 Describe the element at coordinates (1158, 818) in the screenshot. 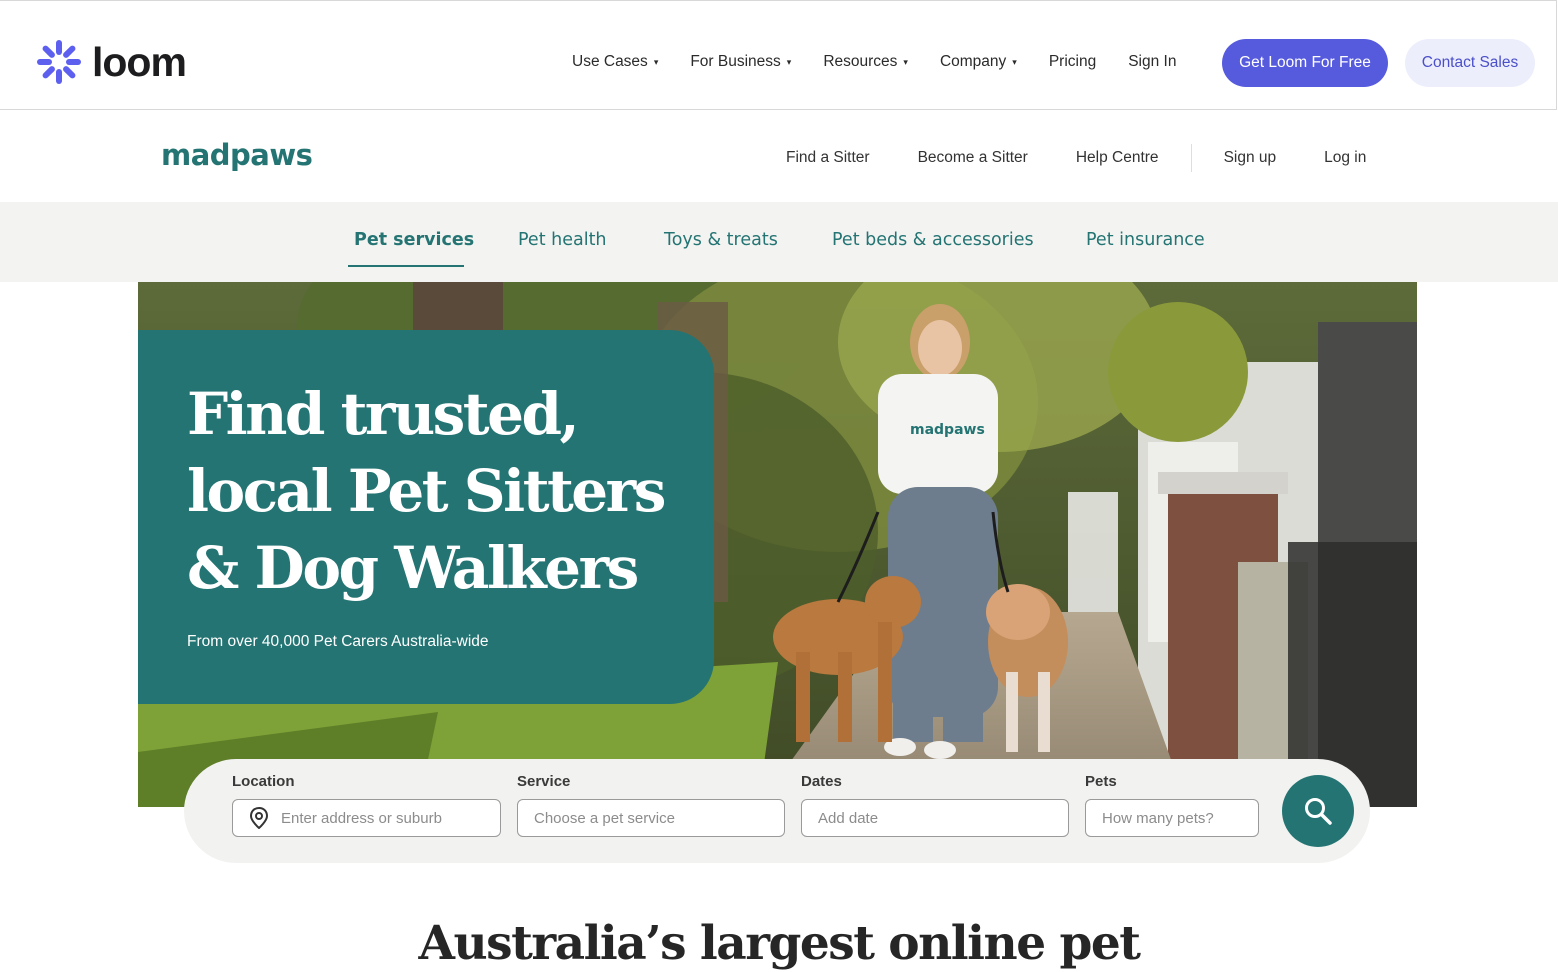

I see `pets-placeholder: How many pets?` at that location.